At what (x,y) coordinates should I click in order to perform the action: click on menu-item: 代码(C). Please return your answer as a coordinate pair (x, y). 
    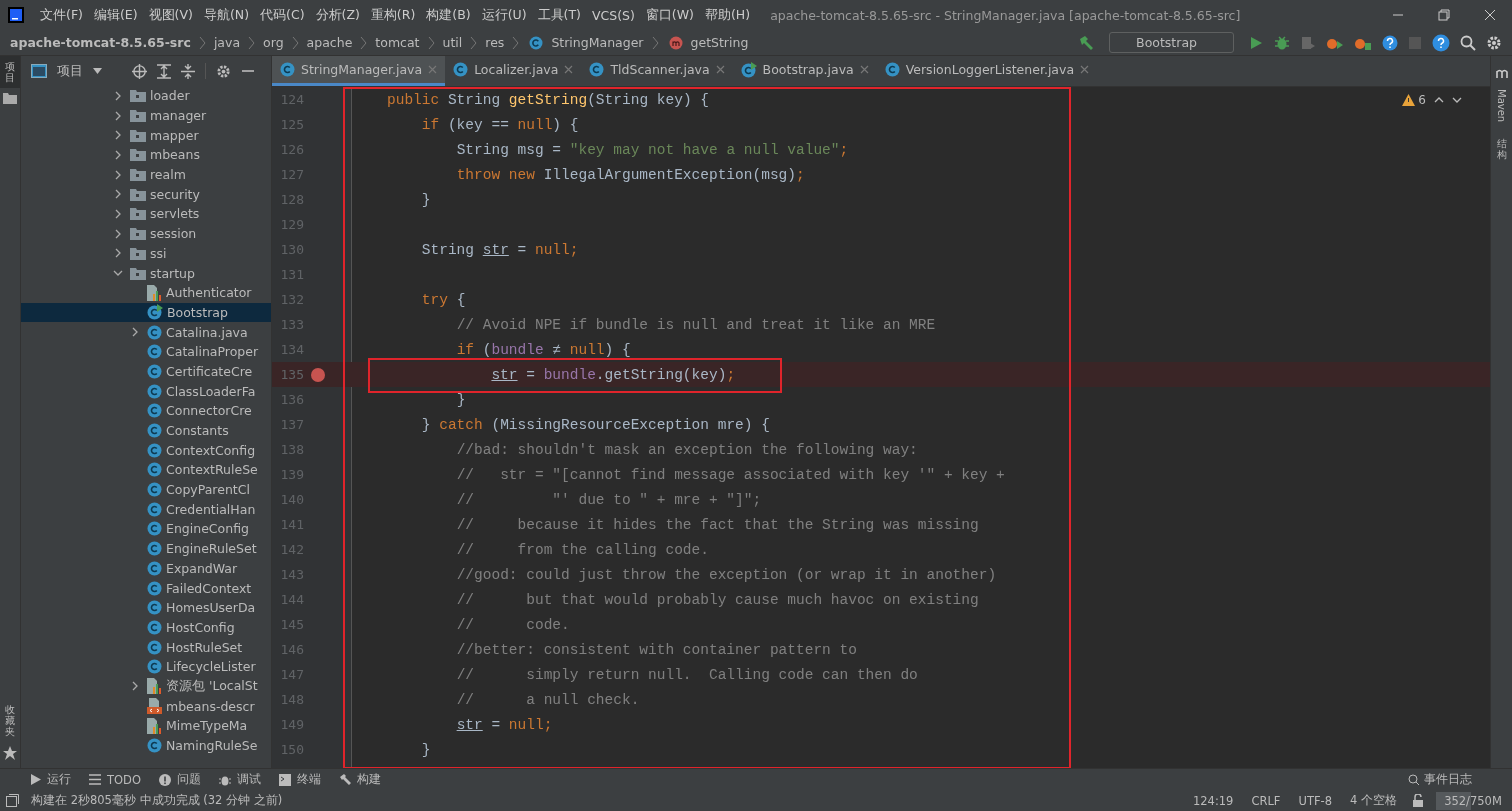
    Looking at the image, I should click on (282, 15).